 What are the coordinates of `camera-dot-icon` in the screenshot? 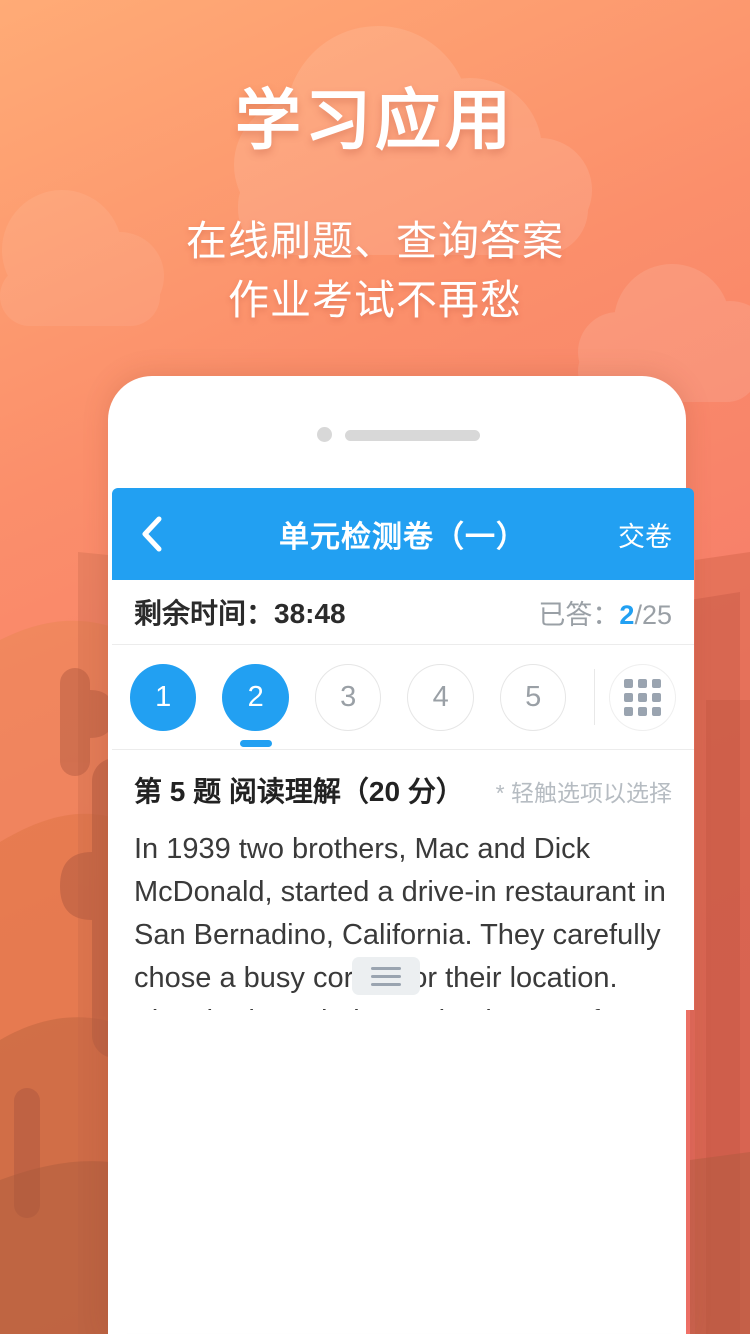 It's located at (324, 434).